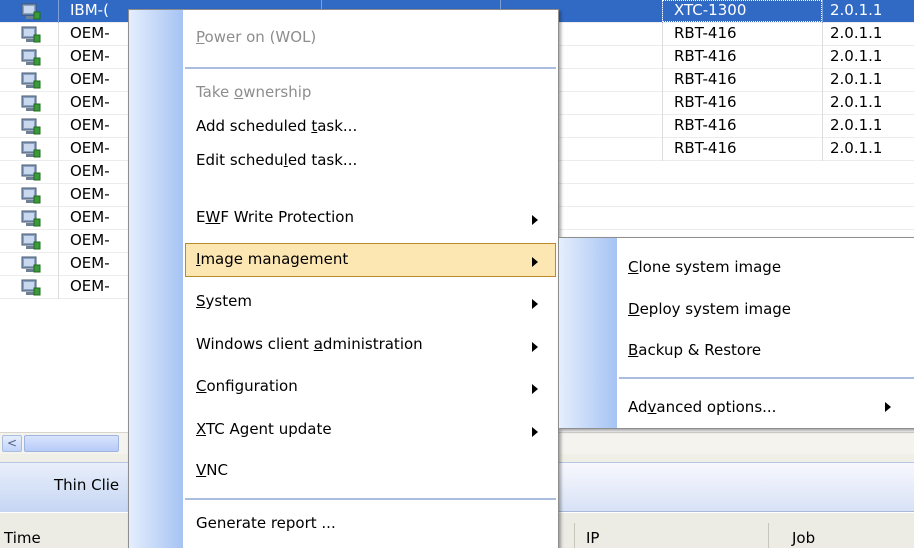  What do you see at coordinates (212, 470) in the screenshot?
I see `menu-item-label: VNC` at bounding box center [212, 470].